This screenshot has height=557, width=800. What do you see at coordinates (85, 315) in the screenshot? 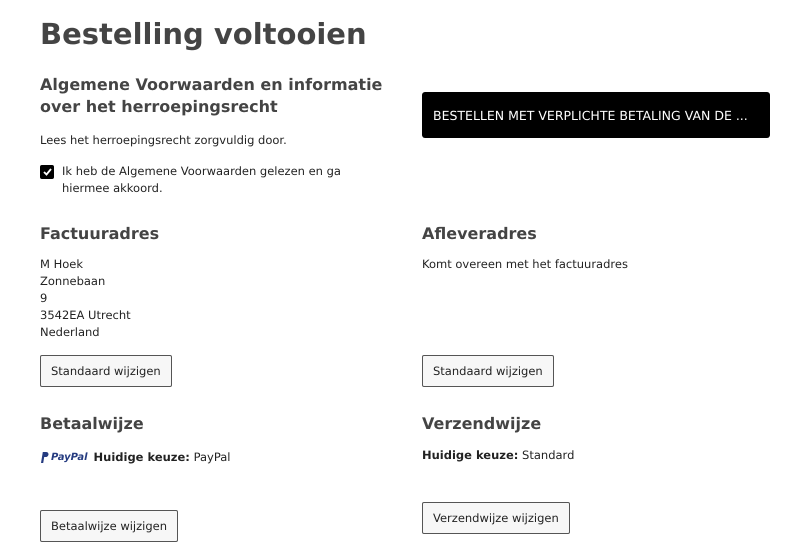
I see `address-line: 3542EA Utrecht` at bounding box center [85, 315].